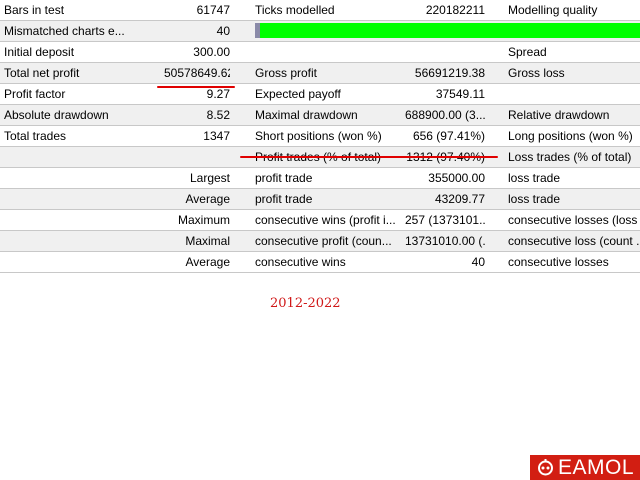 This screenshot has width=640, height=480. I want to click on row-label: consecutive losses, so click(558, 262).